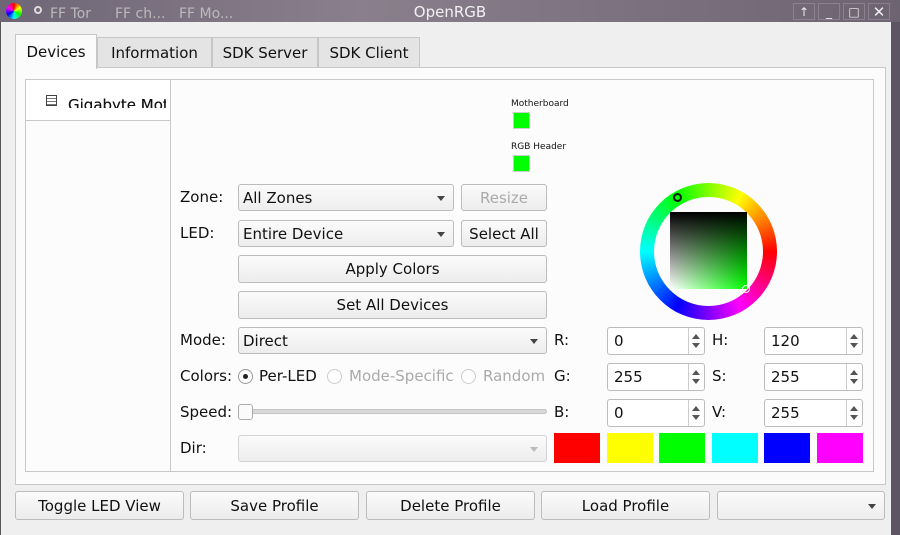 The image size is (900, 535). Describe the element at coordinates (99, 505) in the screenshot. I see `toggle-led-view-button: Toggle LED View` at that location.